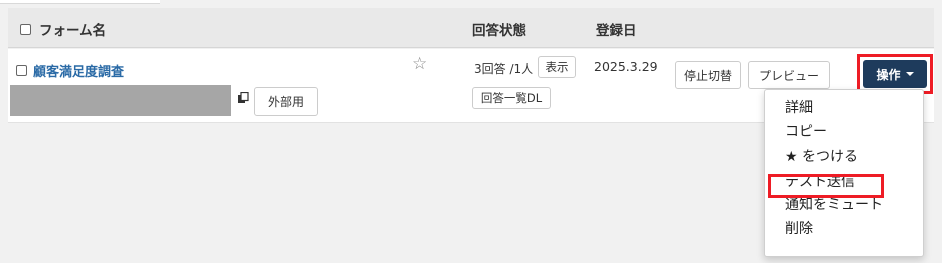  I want to click on operation-dropdown-button: 操作, so click(895, 74).